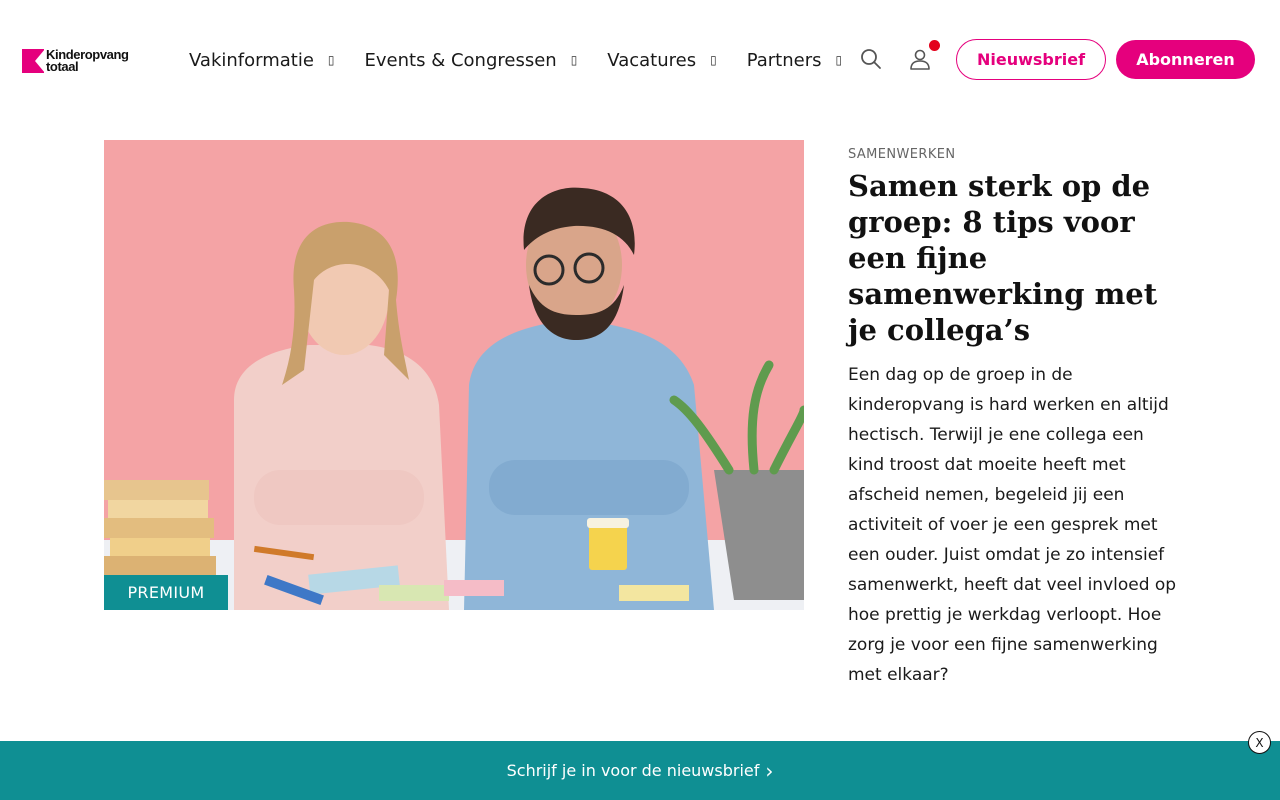 This screenshot has width=1280, height=800. Describe the element at coordinates (33, 61) in the screenshot. I see `logo-mark` at that location.